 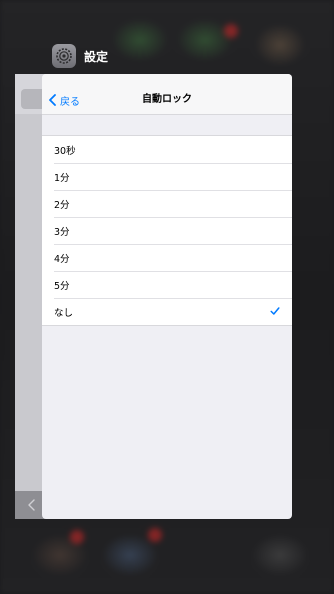 What do you see at coordinates (96, 56) in the screenshot?
I see `app-title: 設定` at bounding box center [96, 56].